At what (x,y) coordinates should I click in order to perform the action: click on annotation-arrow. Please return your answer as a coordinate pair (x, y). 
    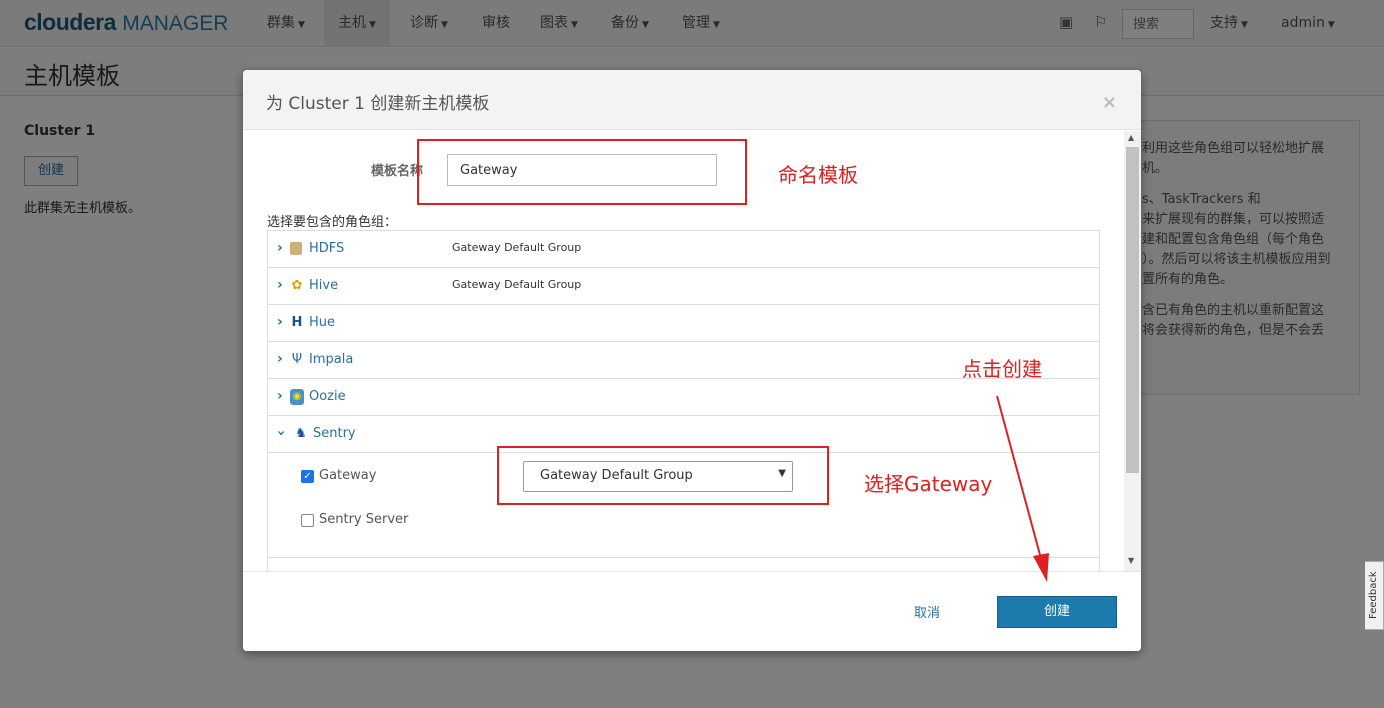
    Looking at the image, I should click on (1022, 488).